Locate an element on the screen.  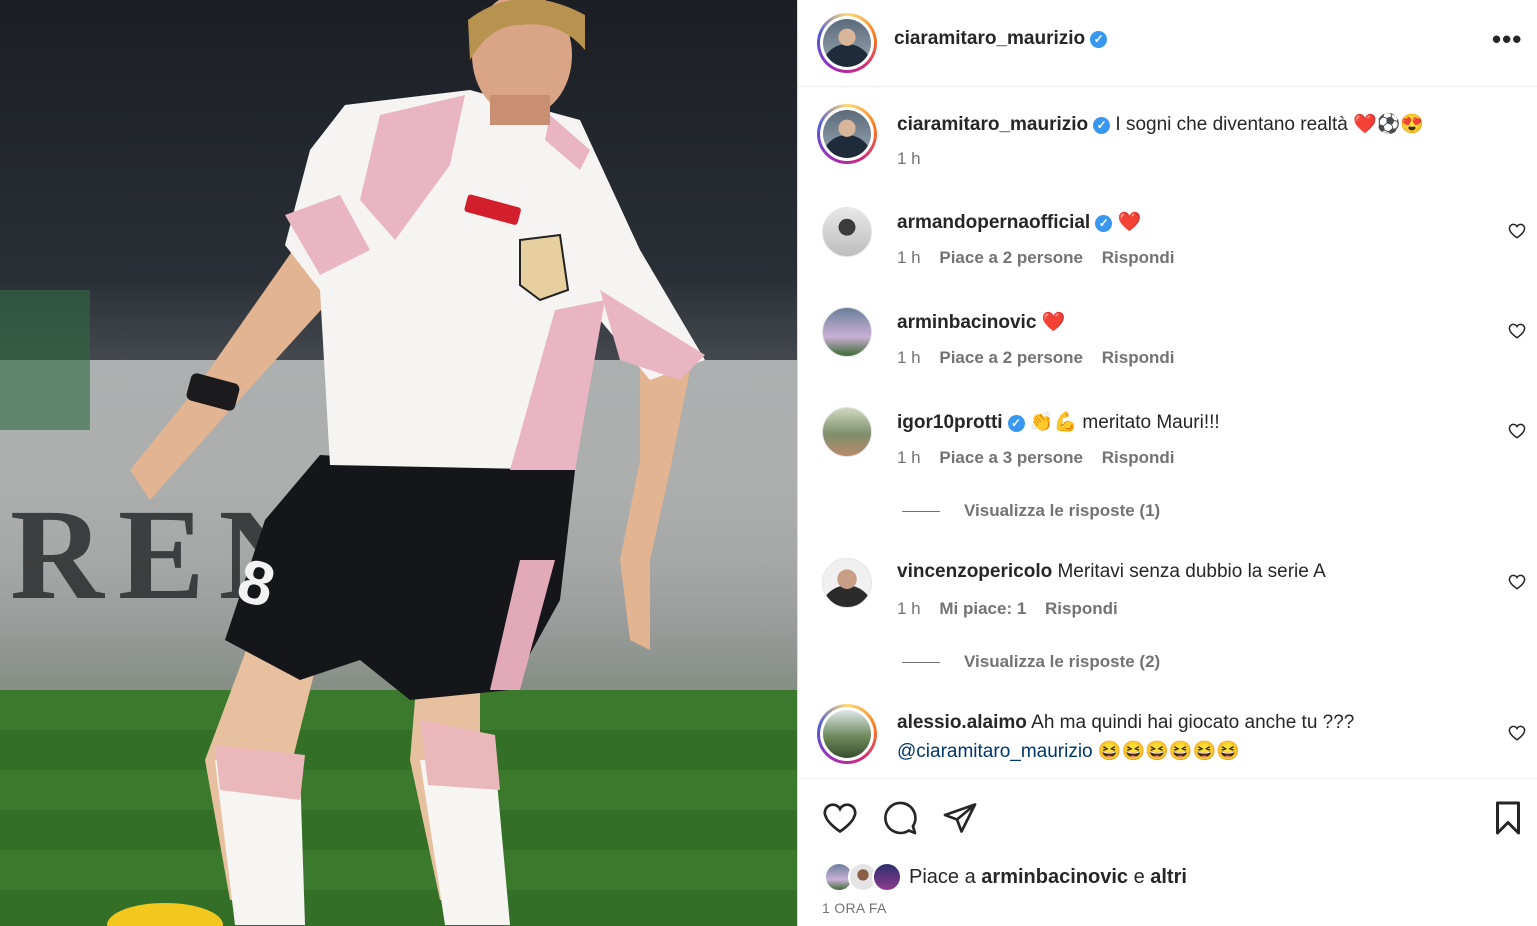
comment-row: igor10protti ✓ 👏💪 meritato Mauri!!! is located at coordinates (1058, 422).